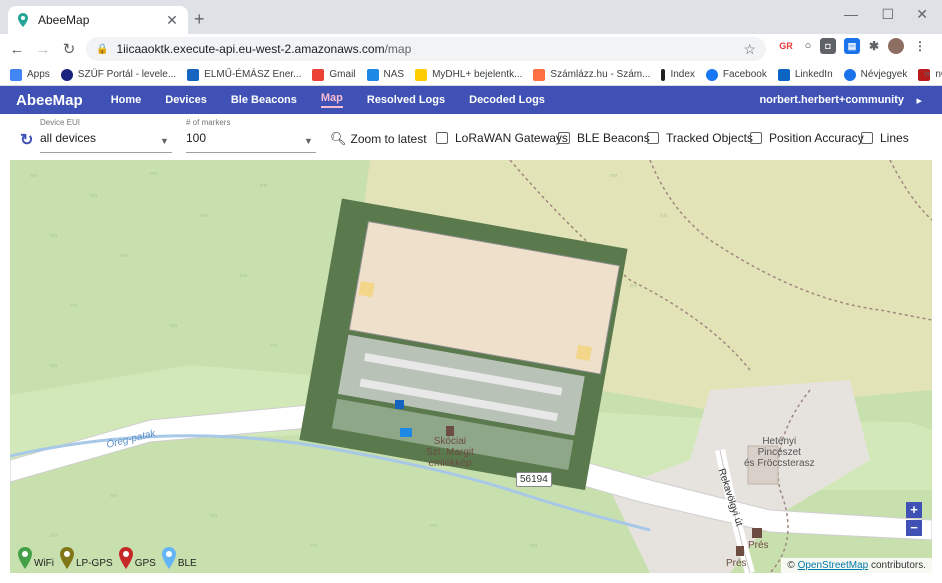  Describe the element at coordinates (885, 138) in the screenshot. I see `checkbox-lines: Lines` at that location.